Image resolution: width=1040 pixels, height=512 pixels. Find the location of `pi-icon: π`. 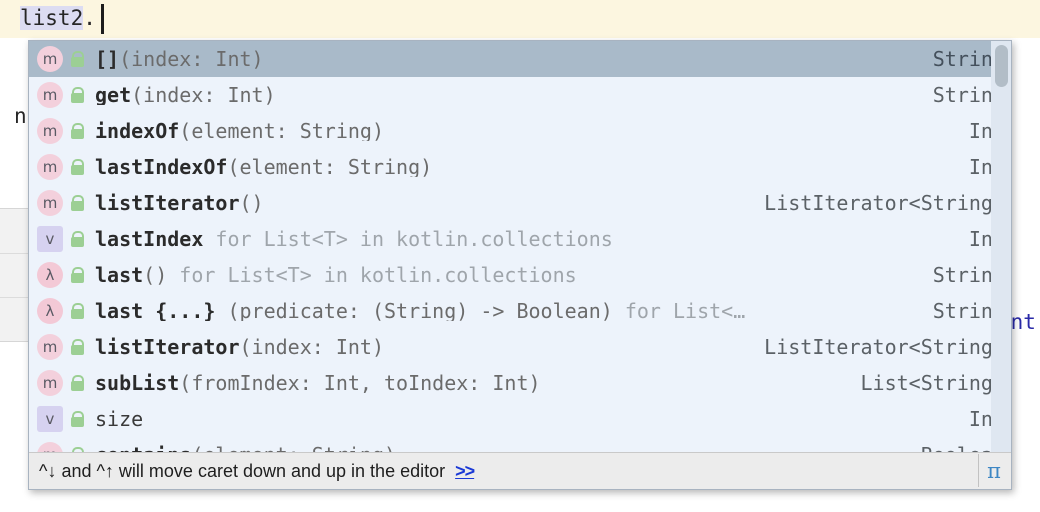

pi-icon: π is located at coordinates (993, 470).